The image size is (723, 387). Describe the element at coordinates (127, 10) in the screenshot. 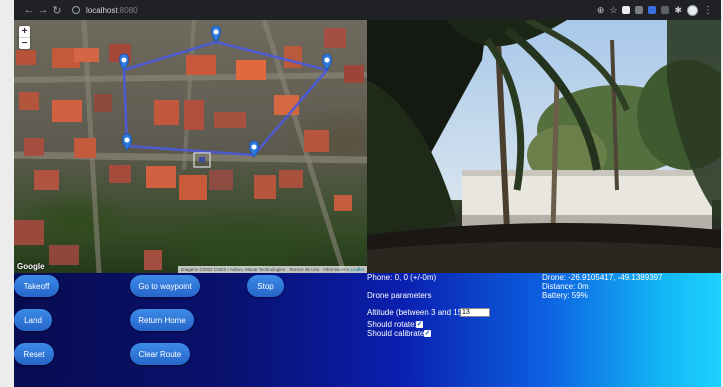

I see `url-port: :8080` at that location.